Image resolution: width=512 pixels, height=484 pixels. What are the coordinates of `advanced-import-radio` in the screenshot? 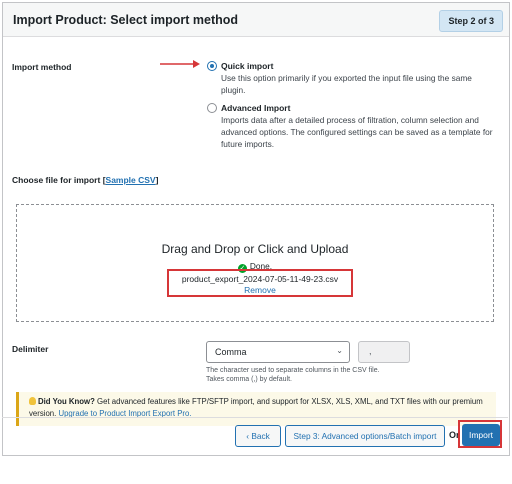 It's located at (212, 108).